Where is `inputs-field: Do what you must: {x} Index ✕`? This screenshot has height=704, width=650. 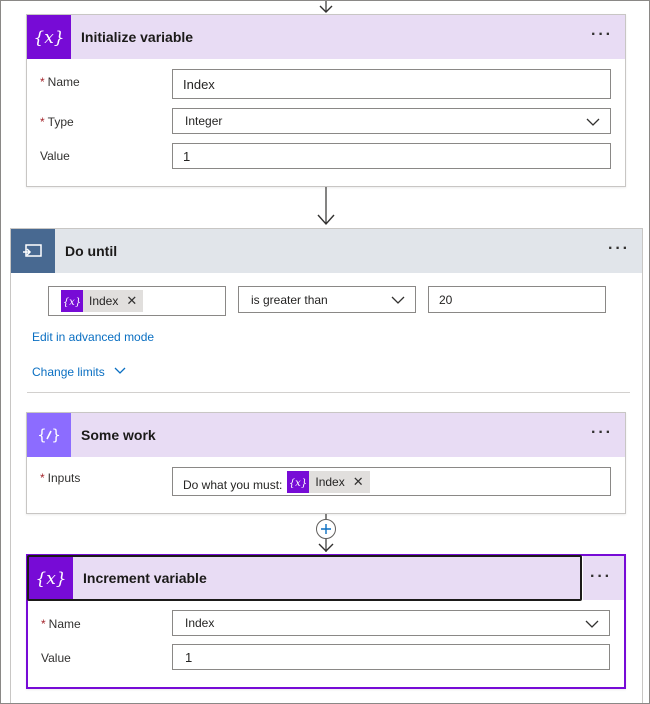 inputs-field: Do what you must: {x} Index ✕ is located at coordinates (391, 481).